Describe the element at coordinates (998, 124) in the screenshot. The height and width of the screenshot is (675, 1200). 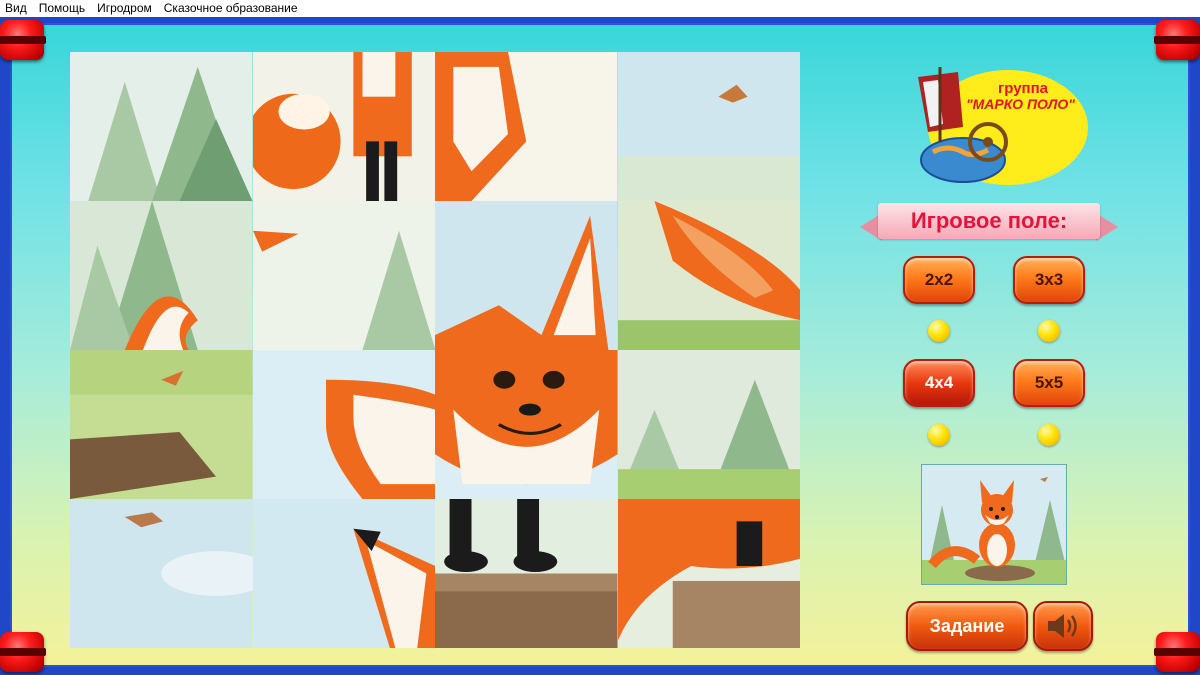
I see `marco-polo-logo: группа "МАРКО ПОЛО"` at that location.